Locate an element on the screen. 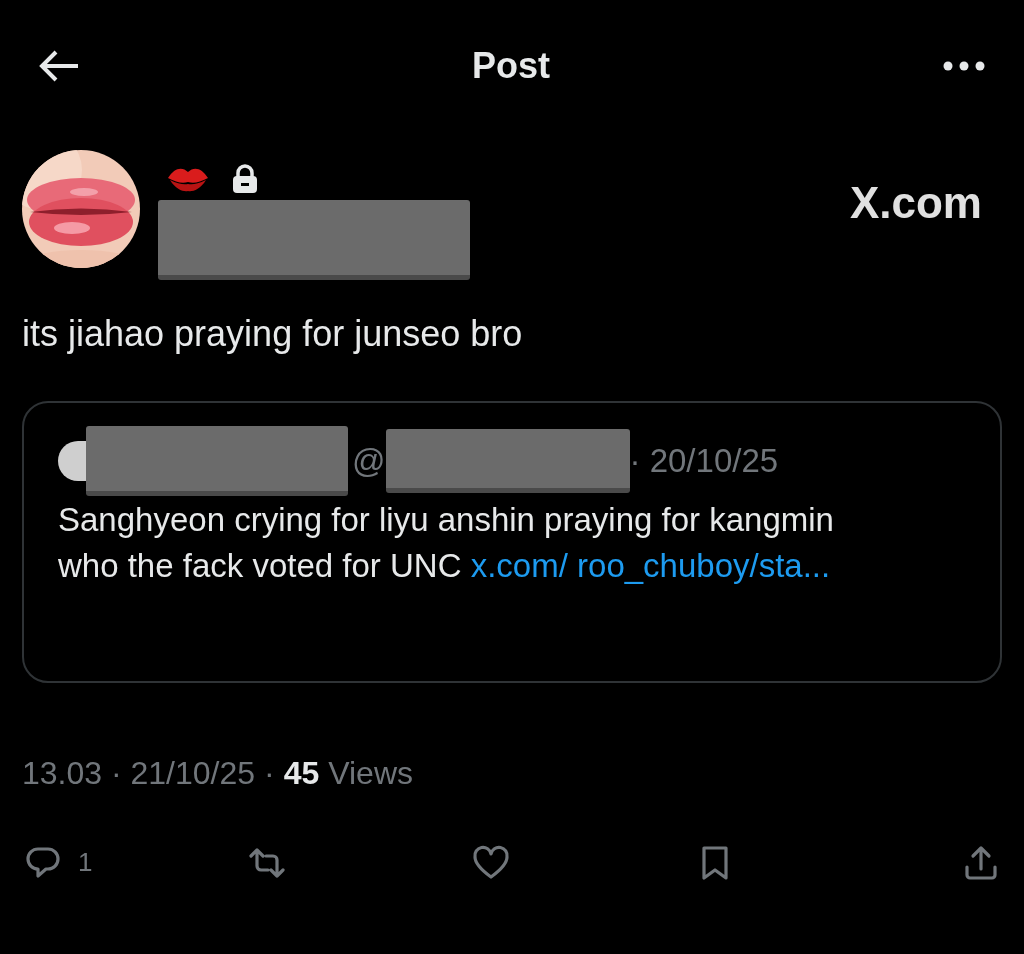  share-icon is located at coordinates (981, 862).